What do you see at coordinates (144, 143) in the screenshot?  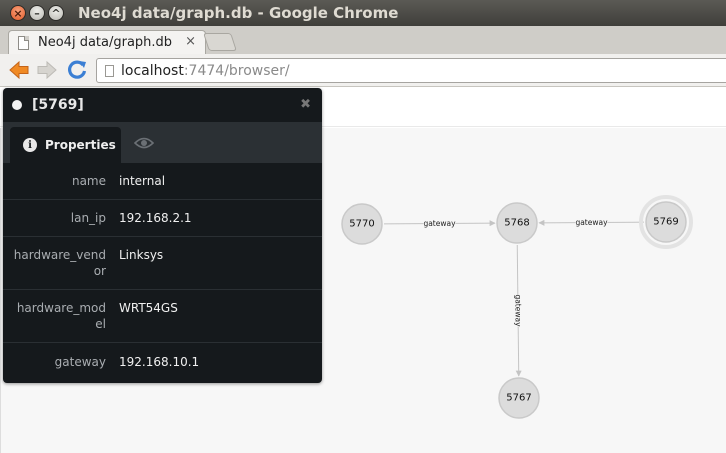 I see `eye-icon` at bounding box center [144, 143].